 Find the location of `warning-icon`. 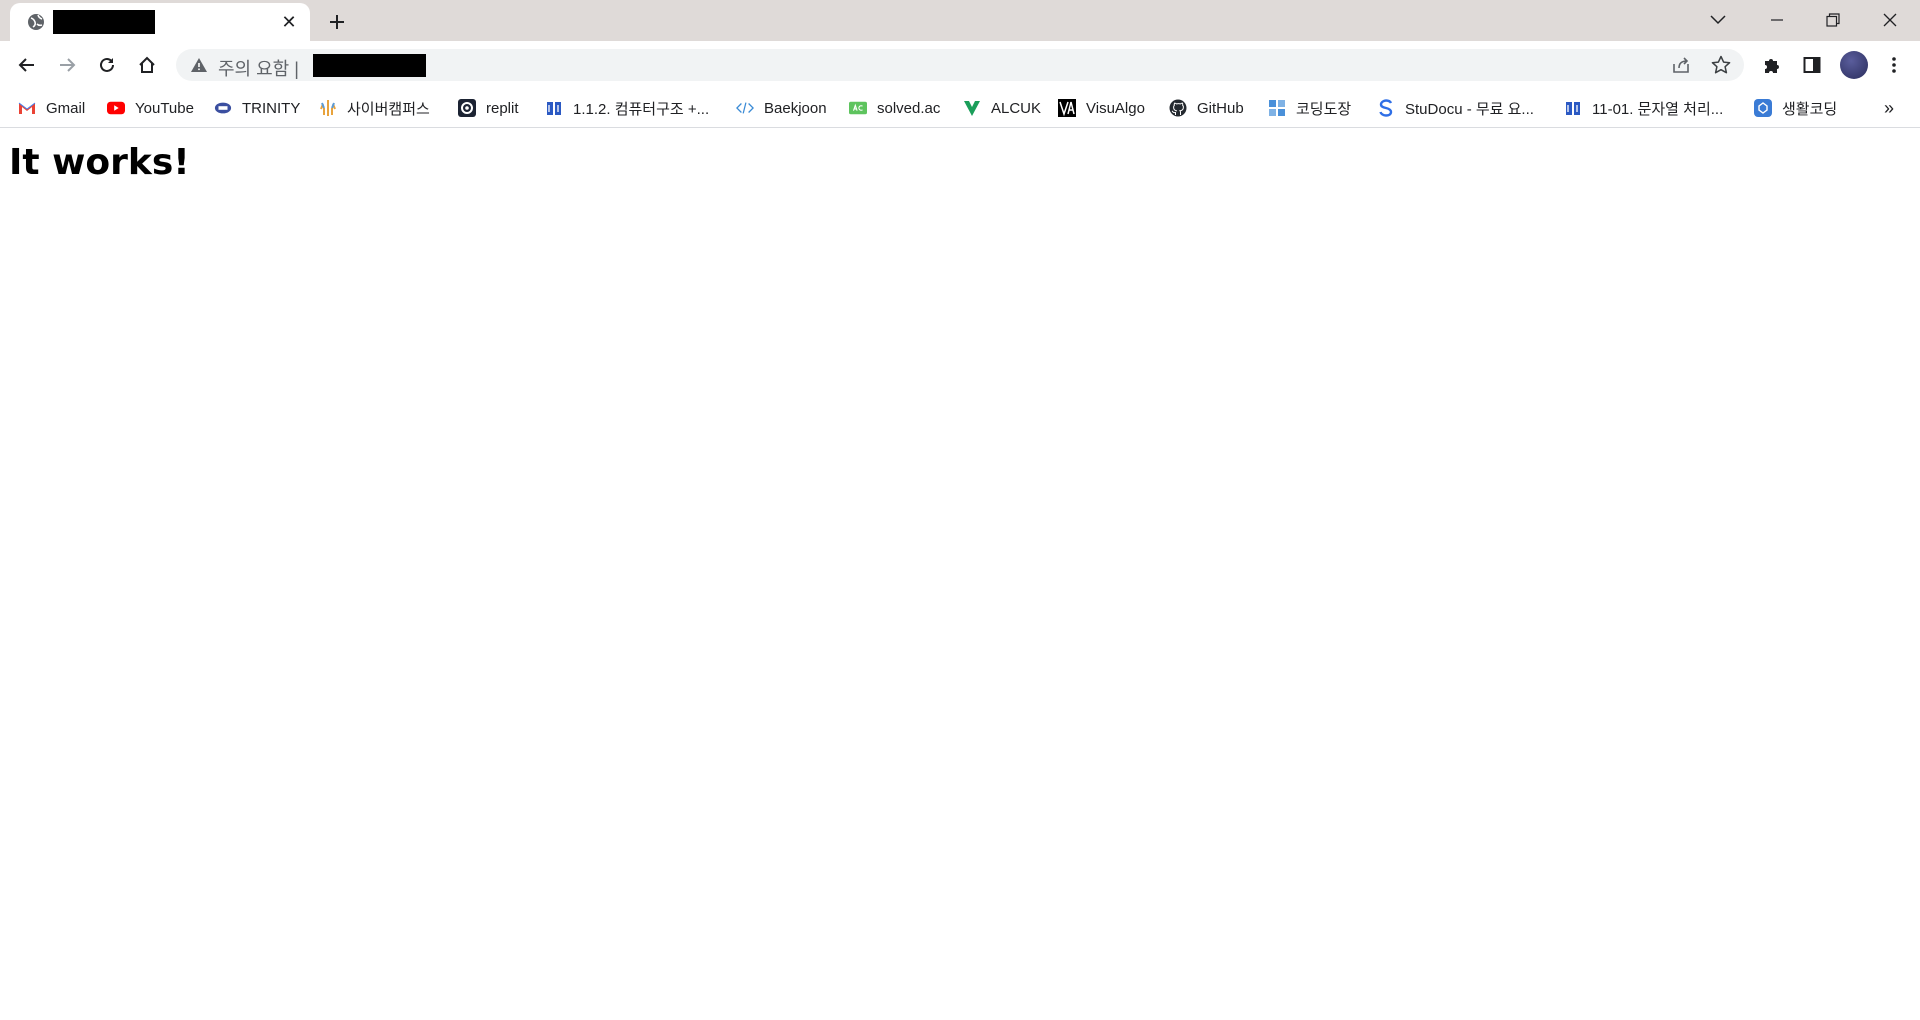

warning-icon is located at coordinates (199, 65).